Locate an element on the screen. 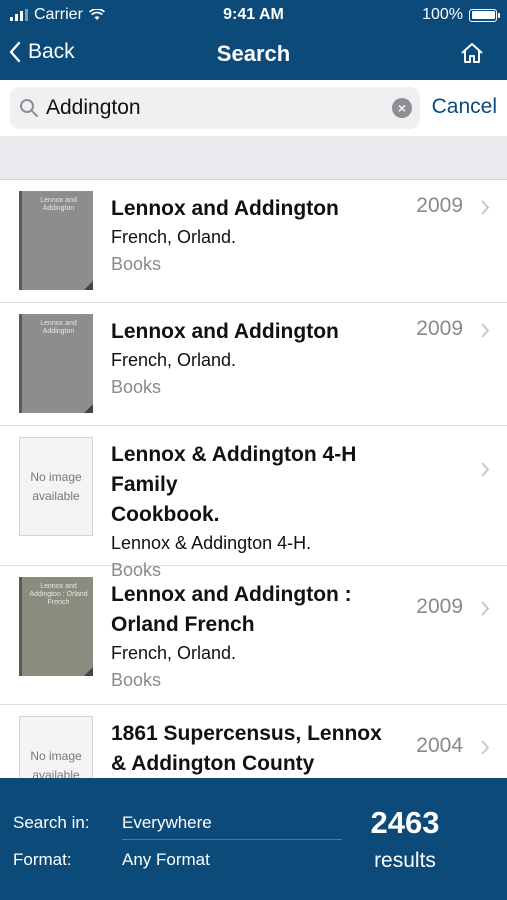  home-icon is located at coordinates (472, 53).